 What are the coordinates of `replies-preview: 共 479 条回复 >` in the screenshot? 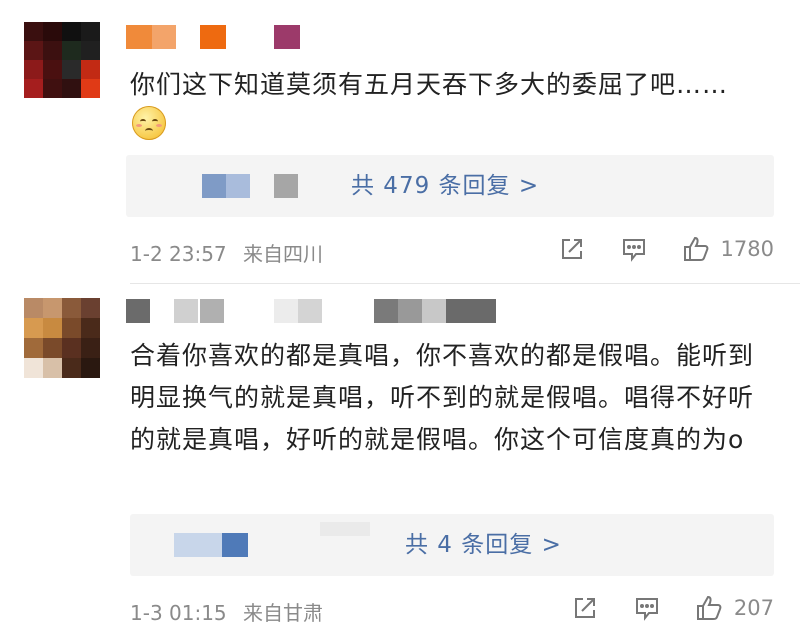 It's located at (450, 186).